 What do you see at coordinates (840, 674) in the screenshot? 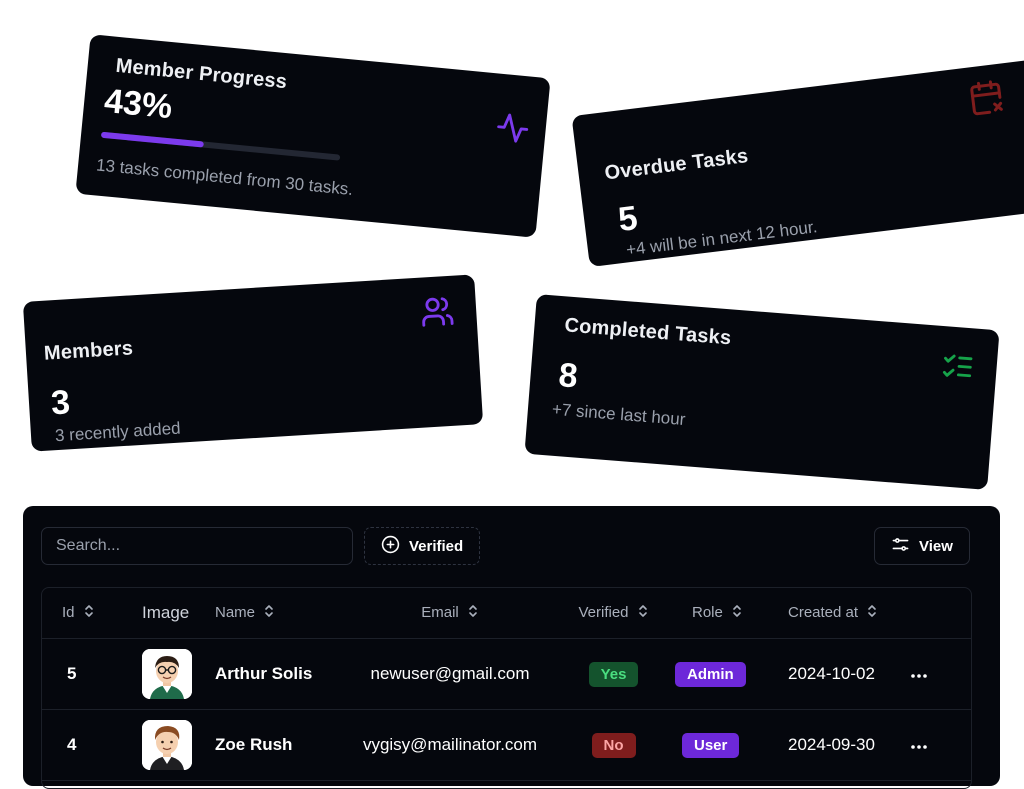
I see `cell-created: 2024-10-02` at bounding box center [840, 674].